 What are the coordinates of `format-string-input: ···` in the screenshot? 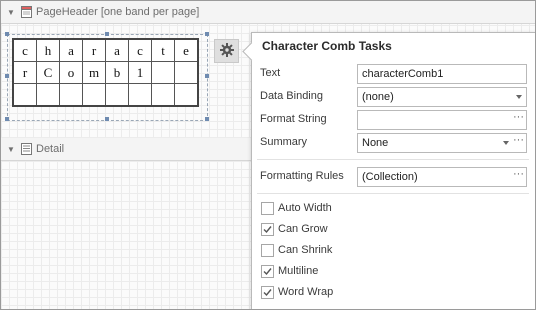 It's located at (442, 120).